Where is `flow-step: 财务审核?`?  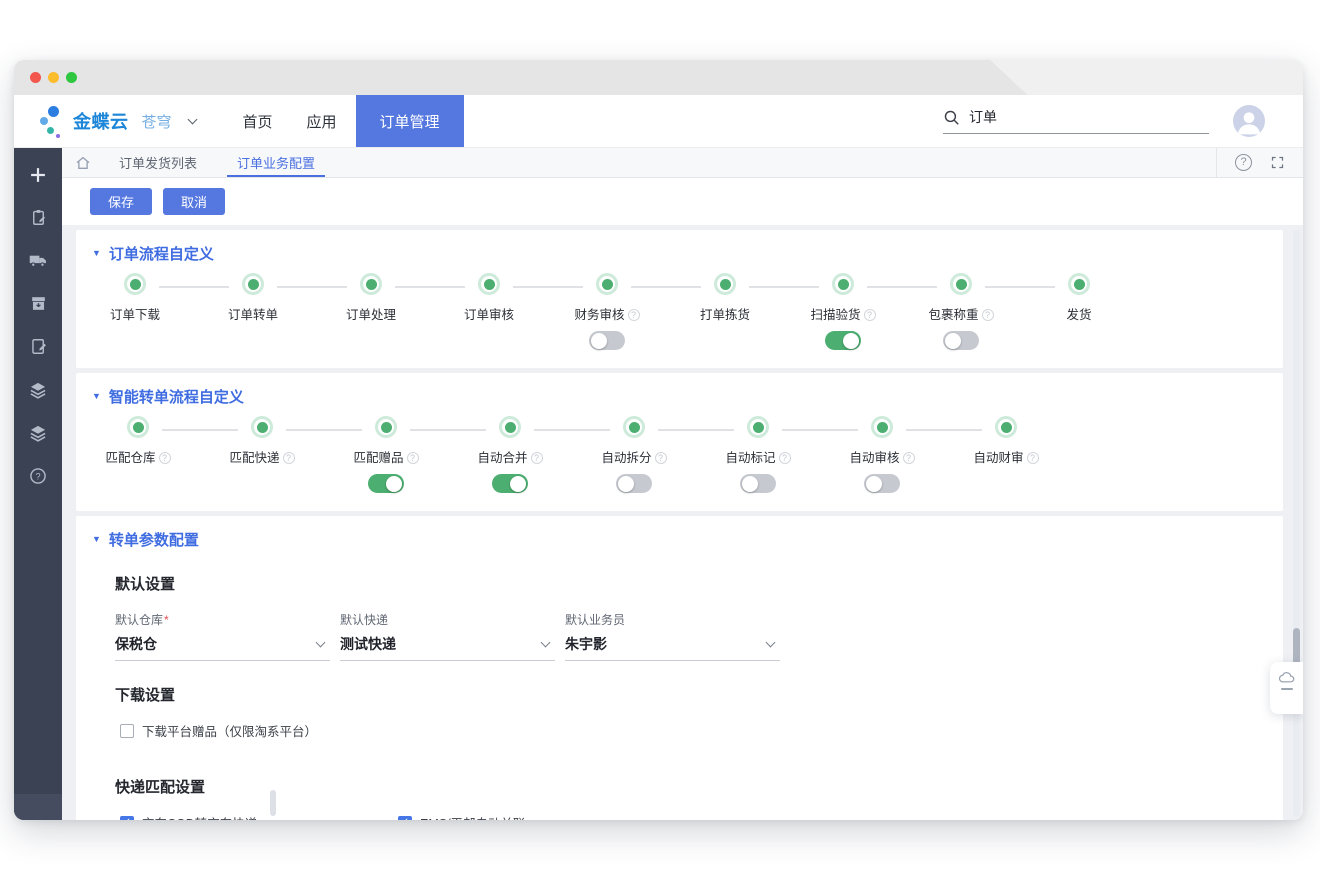 flow-step: 财务审核? is located at coordinates (624, 311).